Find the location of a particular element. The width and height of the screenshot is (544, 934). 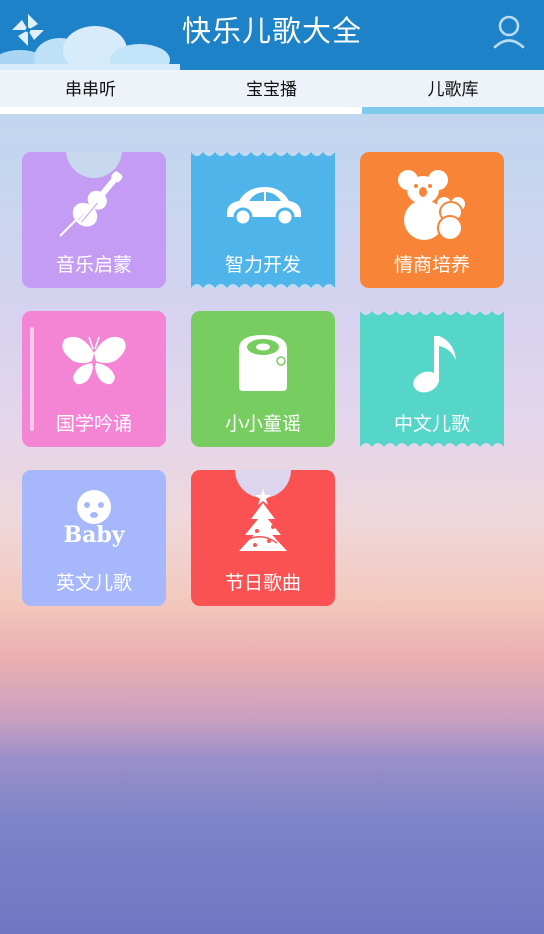

tab-chuanchuanting: 串串听 is located at coordinates (90, 92).